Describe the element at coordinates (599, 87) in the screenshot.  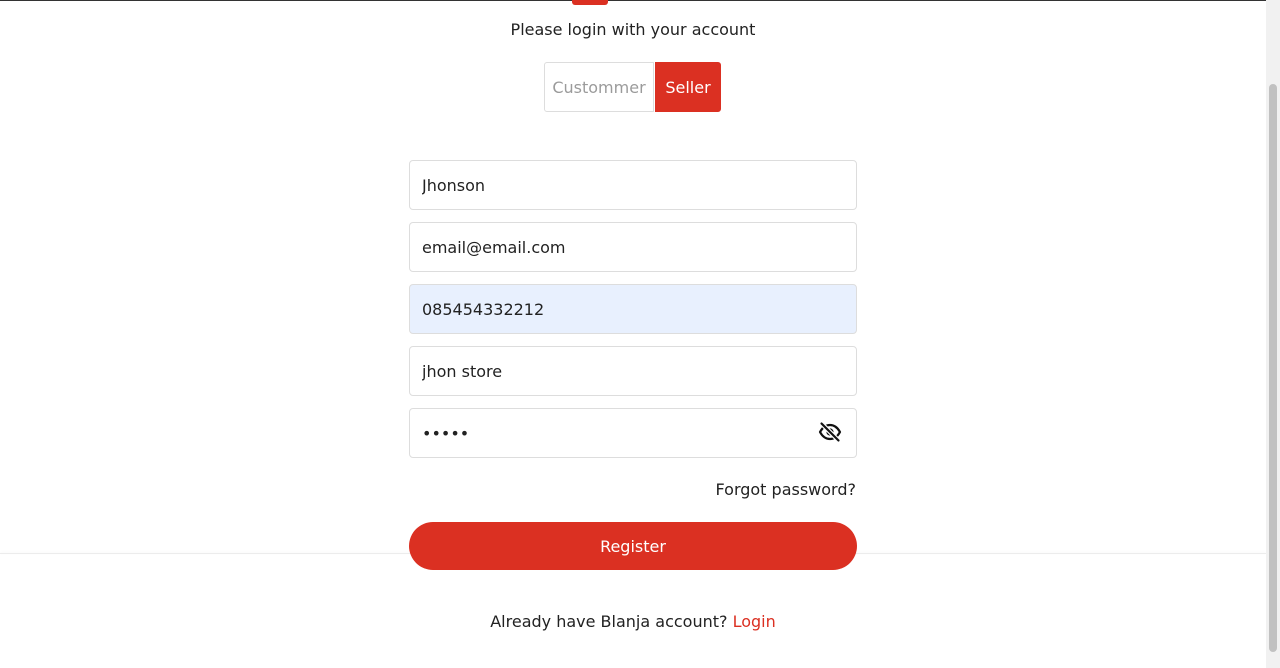
I see `customer-role-button: Custommer` at that location.